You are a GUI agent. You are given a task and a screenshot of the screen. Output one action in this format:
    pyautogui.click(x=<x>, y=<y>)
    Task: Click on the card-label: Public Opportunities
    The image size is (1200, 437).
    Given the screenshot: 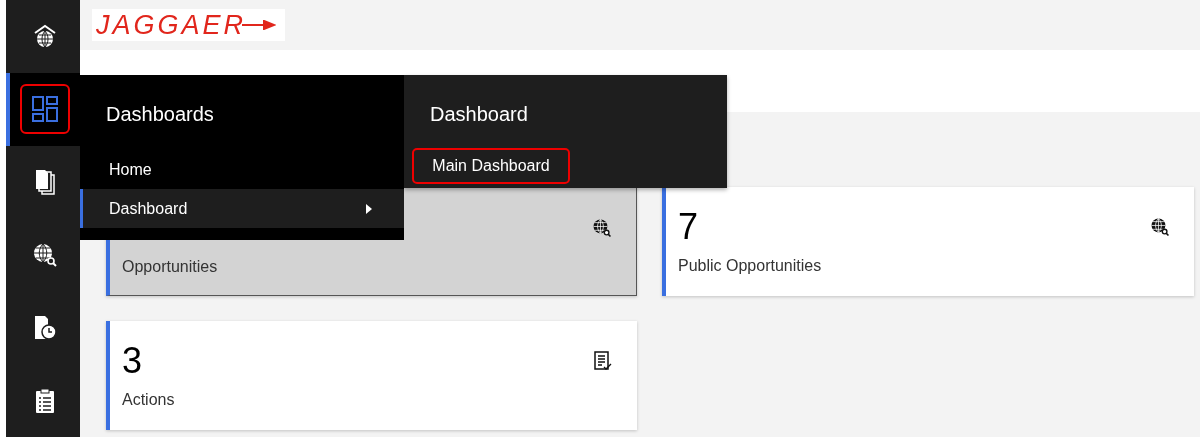 What is the action you would take?
    pyautogui.click(x=750, y=266)
    